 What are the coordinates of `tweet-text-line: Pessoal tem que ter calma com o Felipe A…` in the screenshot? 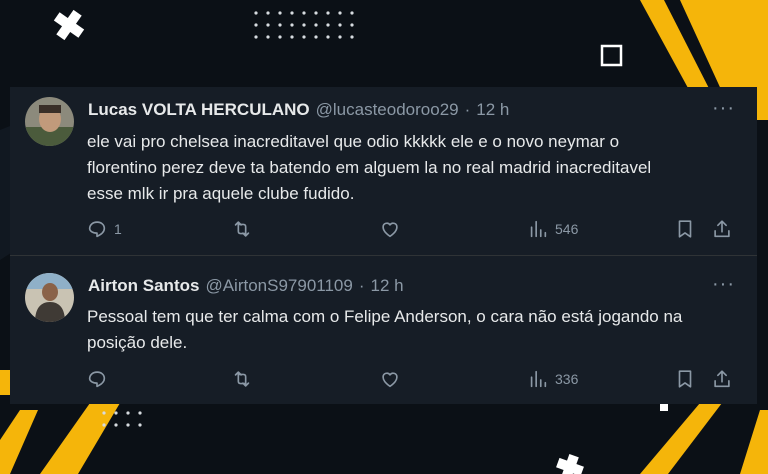 It's located at (385, 316).